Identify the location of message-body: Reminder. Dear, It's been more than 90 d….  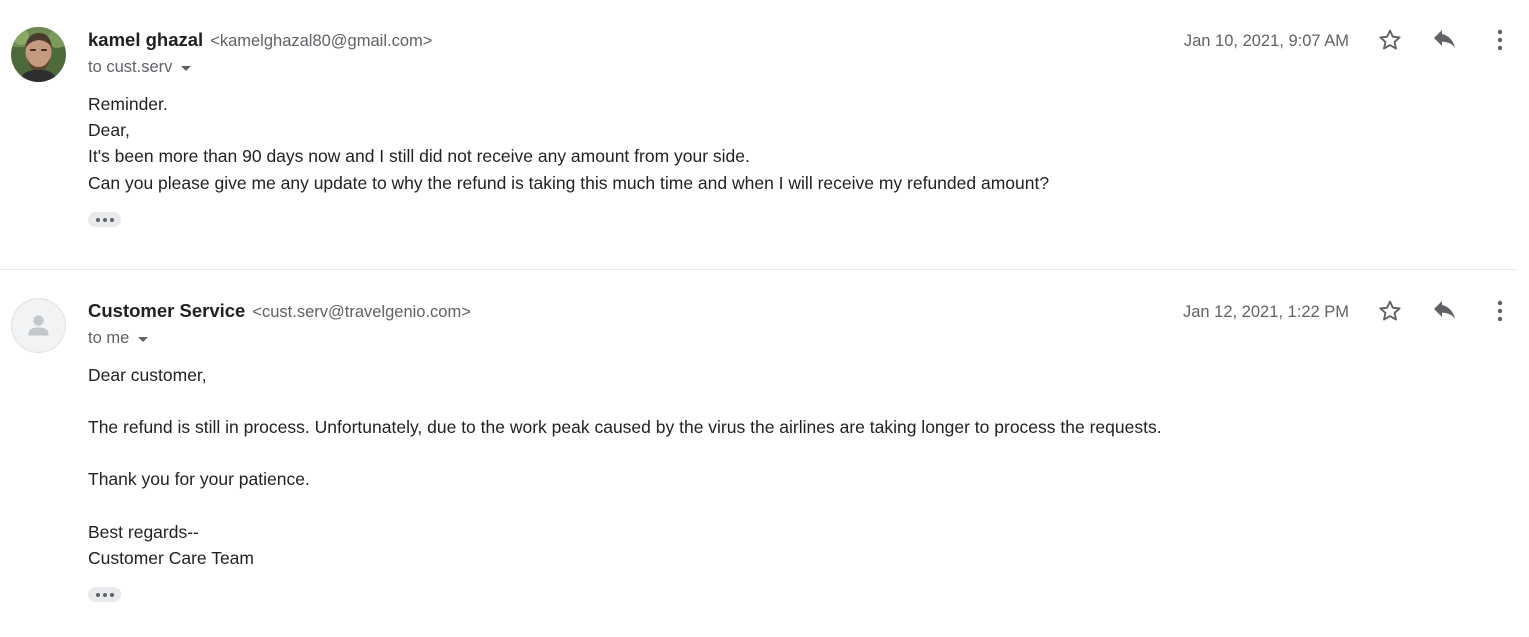
(738, 143).